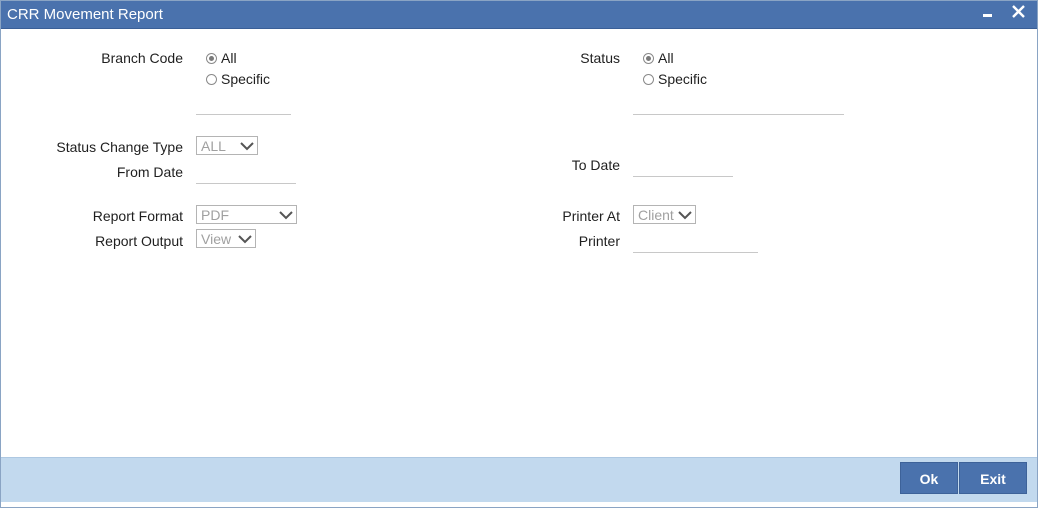  What do you see at coordinates (987, 15) in the screenshot?
I see `minimize-icon` at bounding box center [987, 15].